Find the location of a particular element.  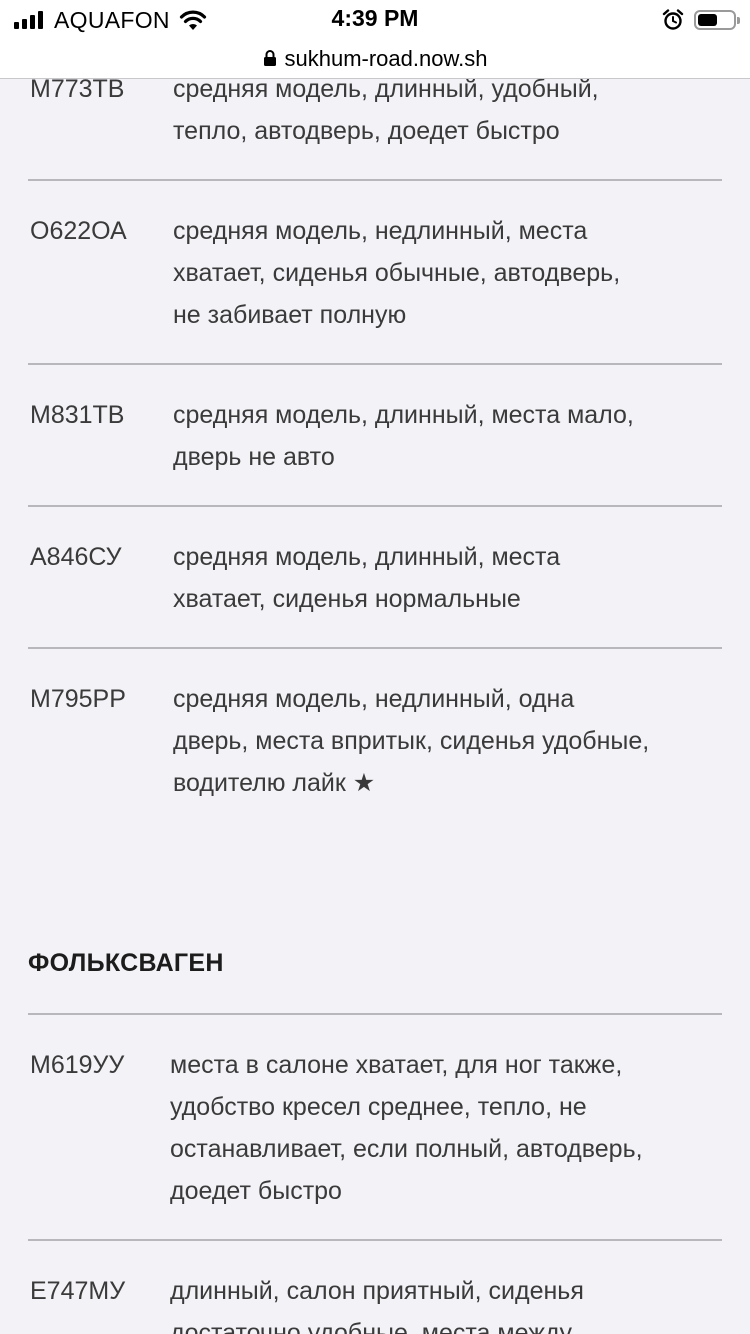

plate-number: М795РР is located at coordinates (78, 699).